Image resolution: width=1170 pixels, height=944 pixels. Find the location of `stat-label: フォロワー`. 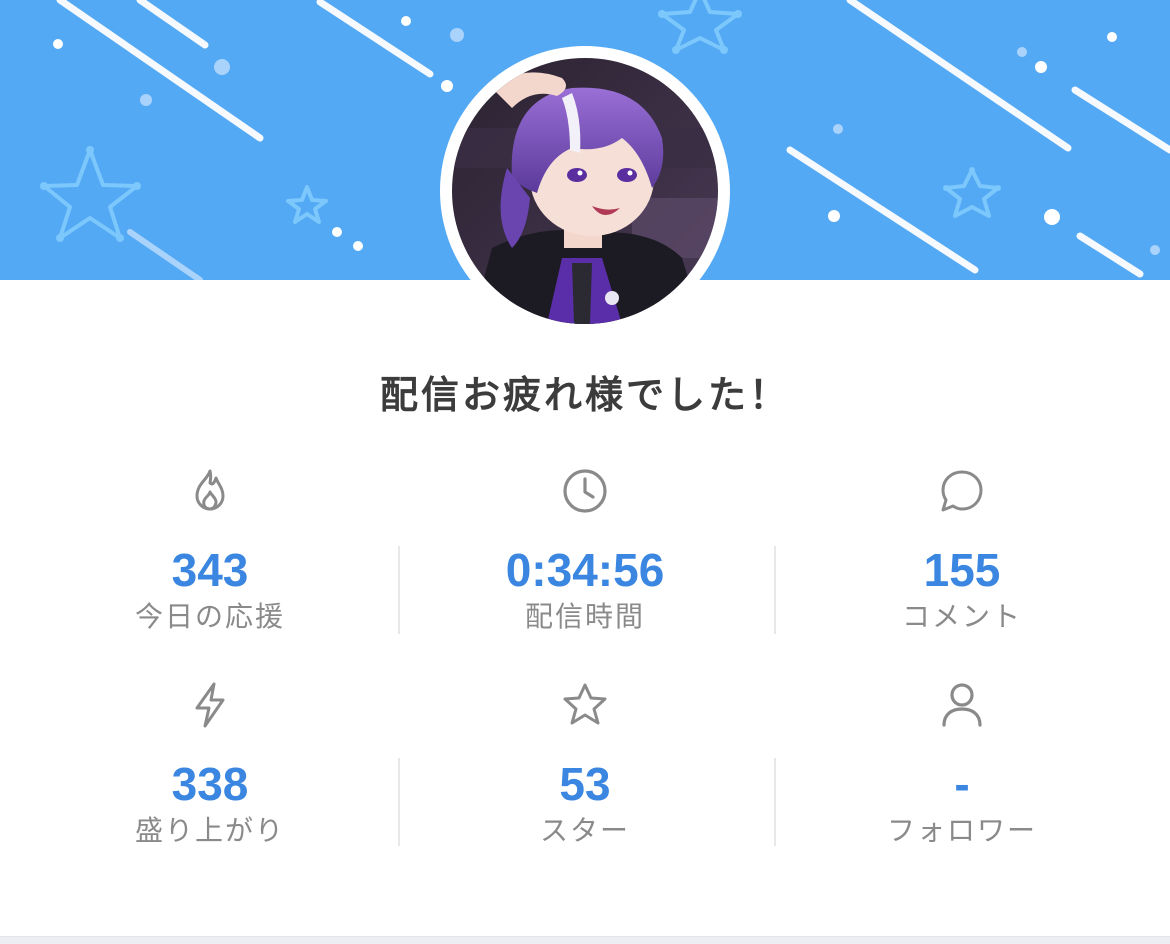

stat-label: フォロワー is located at coordinates (961, 830).